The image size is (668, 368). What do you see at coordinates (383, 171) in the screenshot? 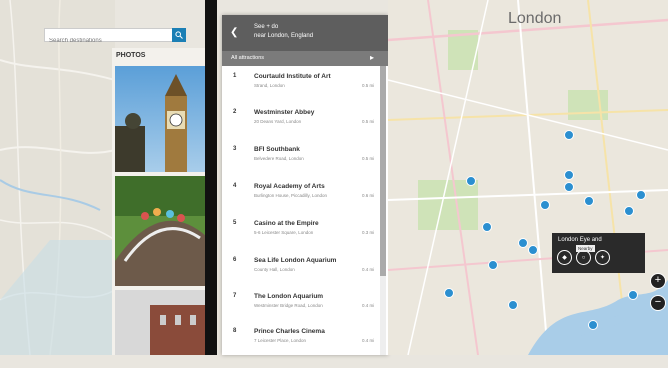
I see `scrollbar-thumb` at bounding box center [383, 171].